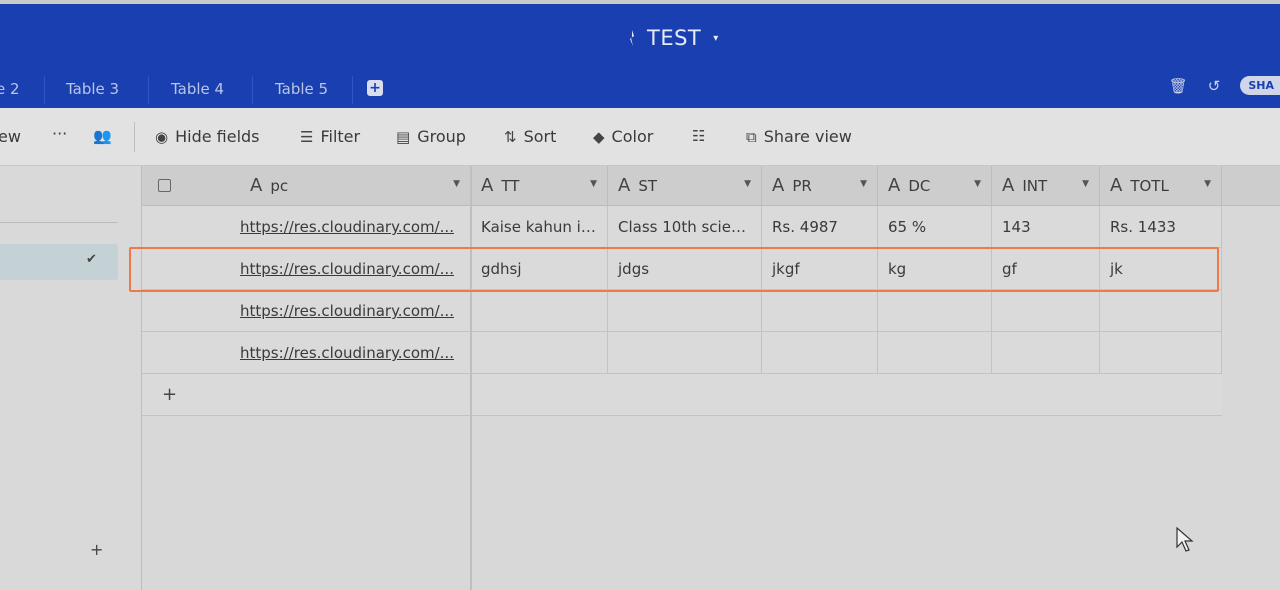  I want to click on views-label: ew, so click(10, 136).